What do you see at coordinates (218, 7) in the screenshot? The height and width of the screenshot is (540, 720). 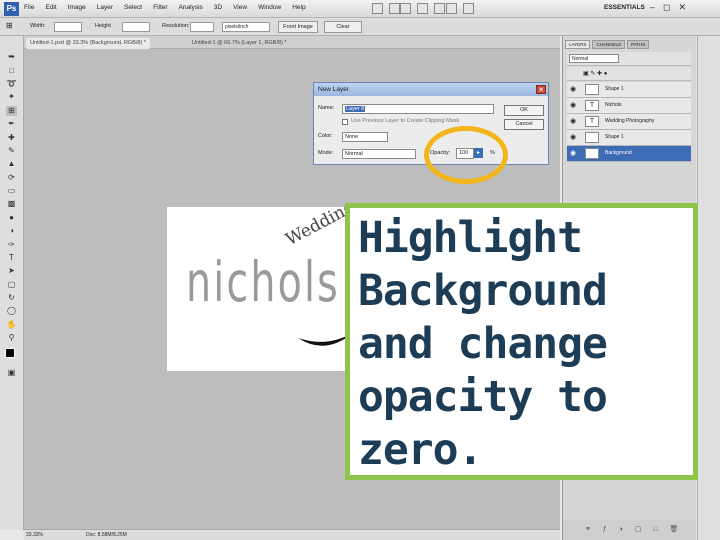 I see `menu-item-3d: 3D` at bounding box center [218, 7].